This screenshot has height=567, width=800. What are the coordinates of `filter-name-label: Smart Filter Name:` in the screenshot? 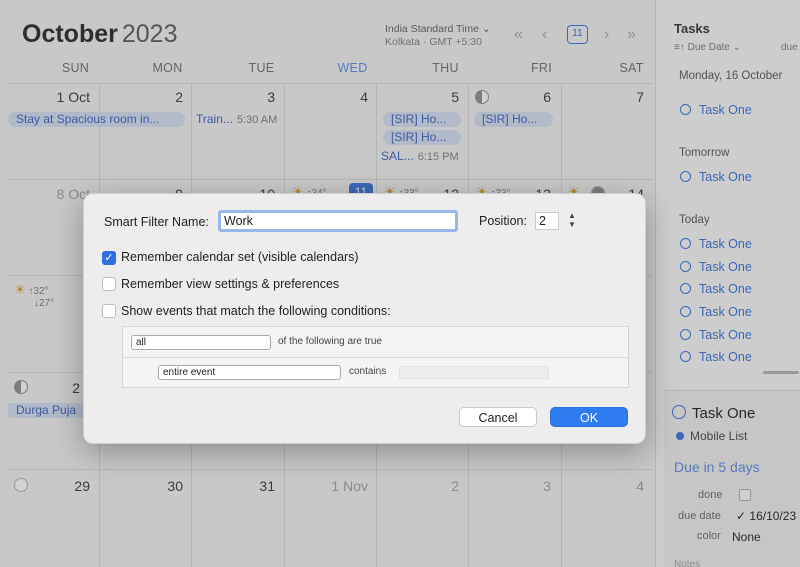 It's located at (156, 222).